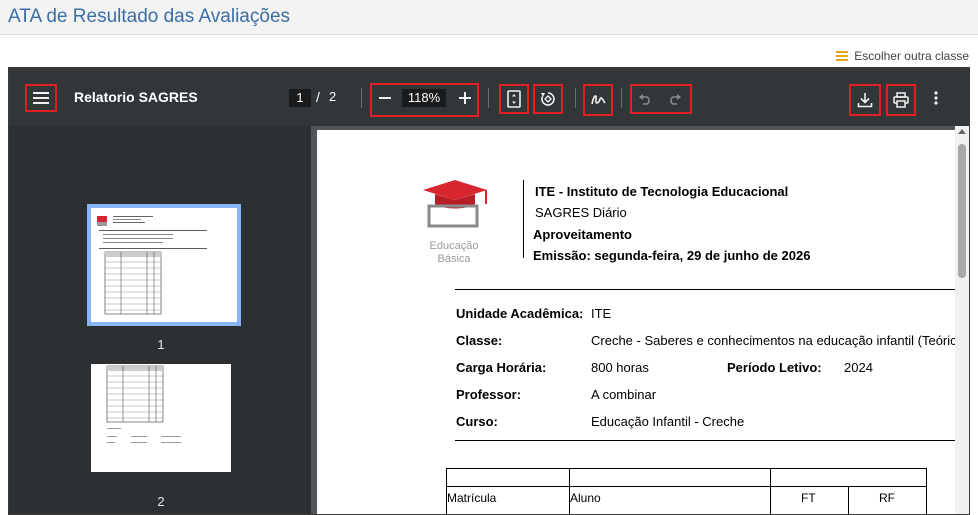 The image size is (978, 515). What do you see at coordinates (333, 96) in the screenshot?
I see `page-total: 2` at bounding box center [333, 96].